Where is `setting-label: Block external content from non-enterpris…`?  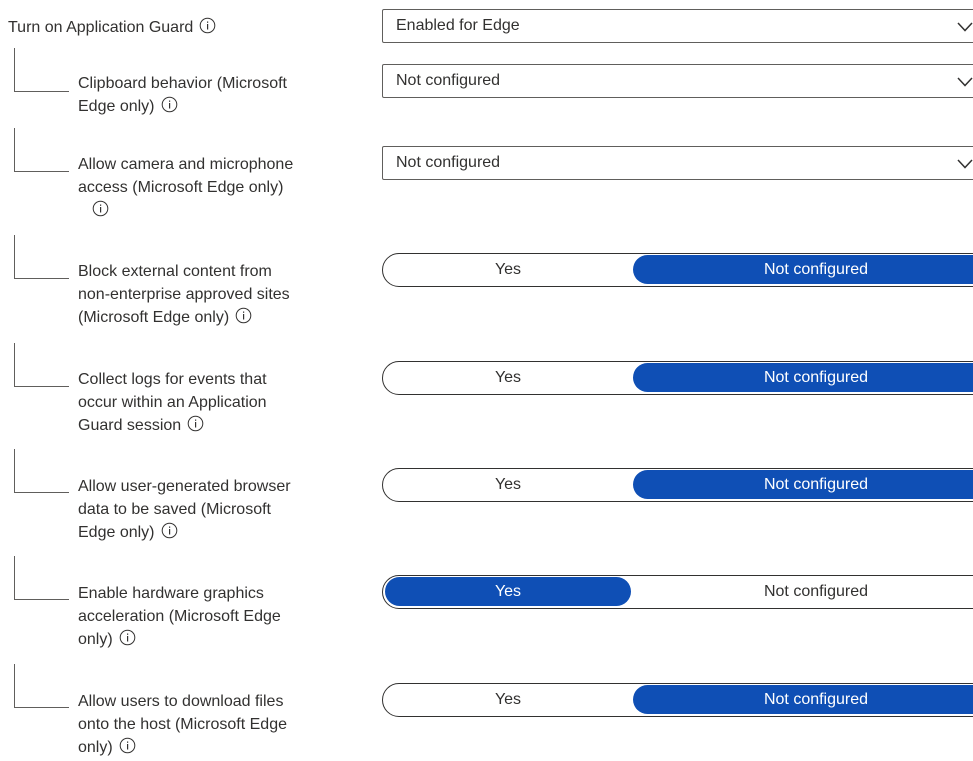
setting-label: Block external content from non-enterpris… is located at coordinates (184, 295).